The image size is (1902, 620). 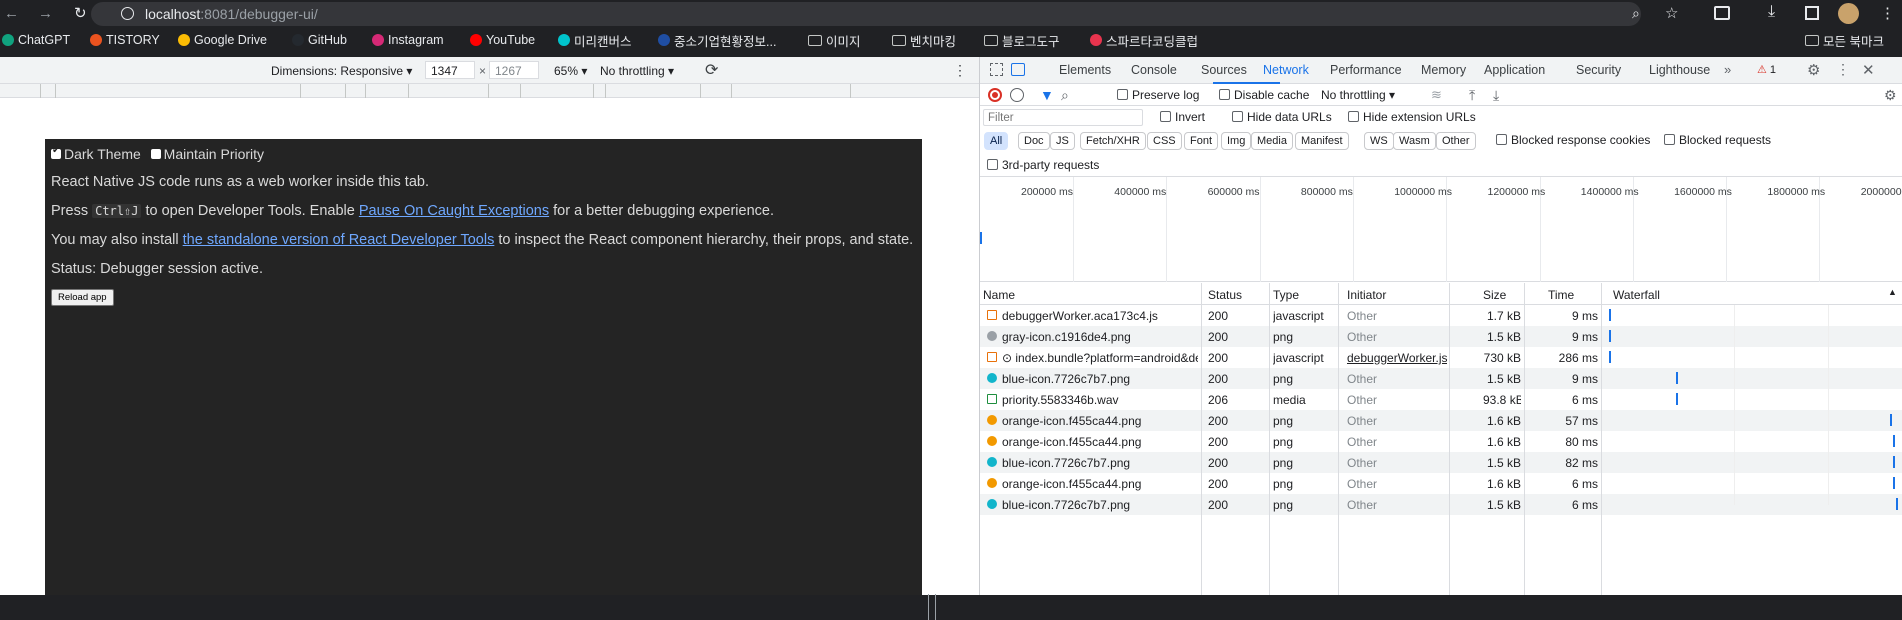 I want to click on type-filter-chip: Img, so click(x=1236, y=141).